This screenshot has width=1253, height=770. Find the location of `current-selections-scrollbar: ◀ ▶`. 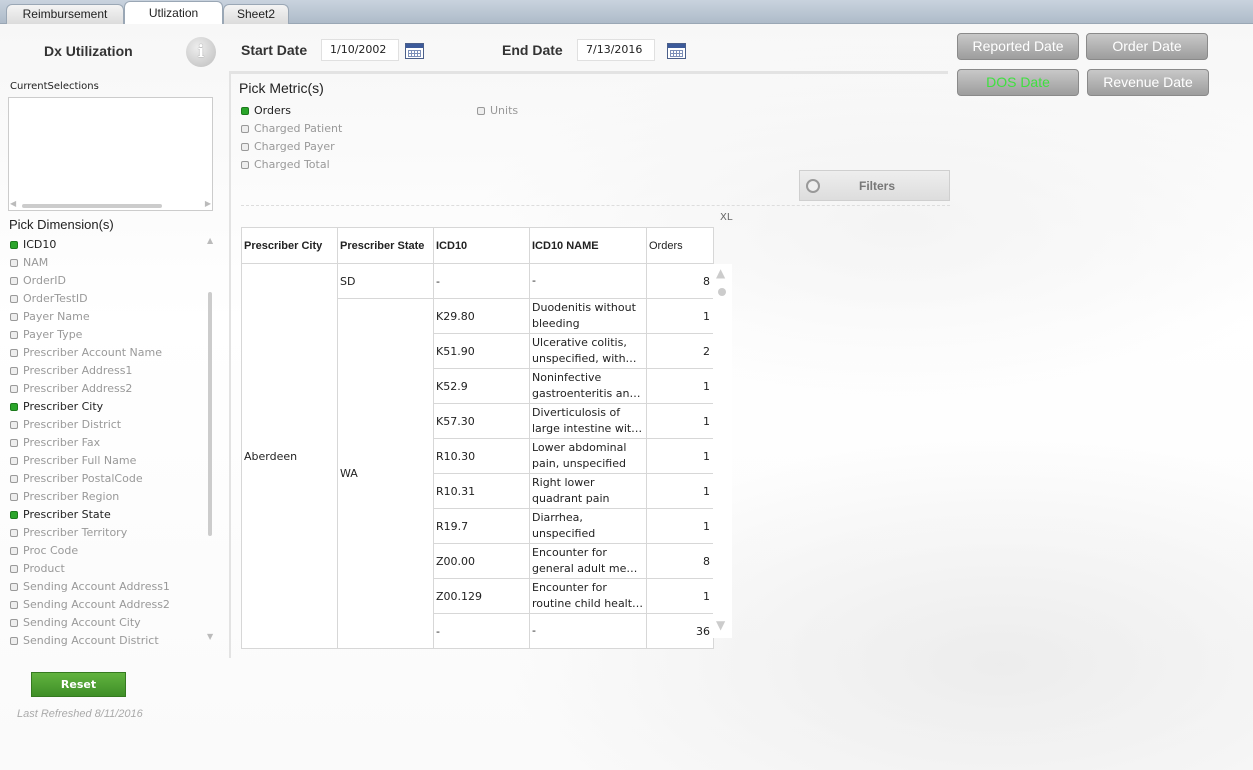

current-selections-scrollbar: ◀ ▶ is located at coordinates (110, 204).